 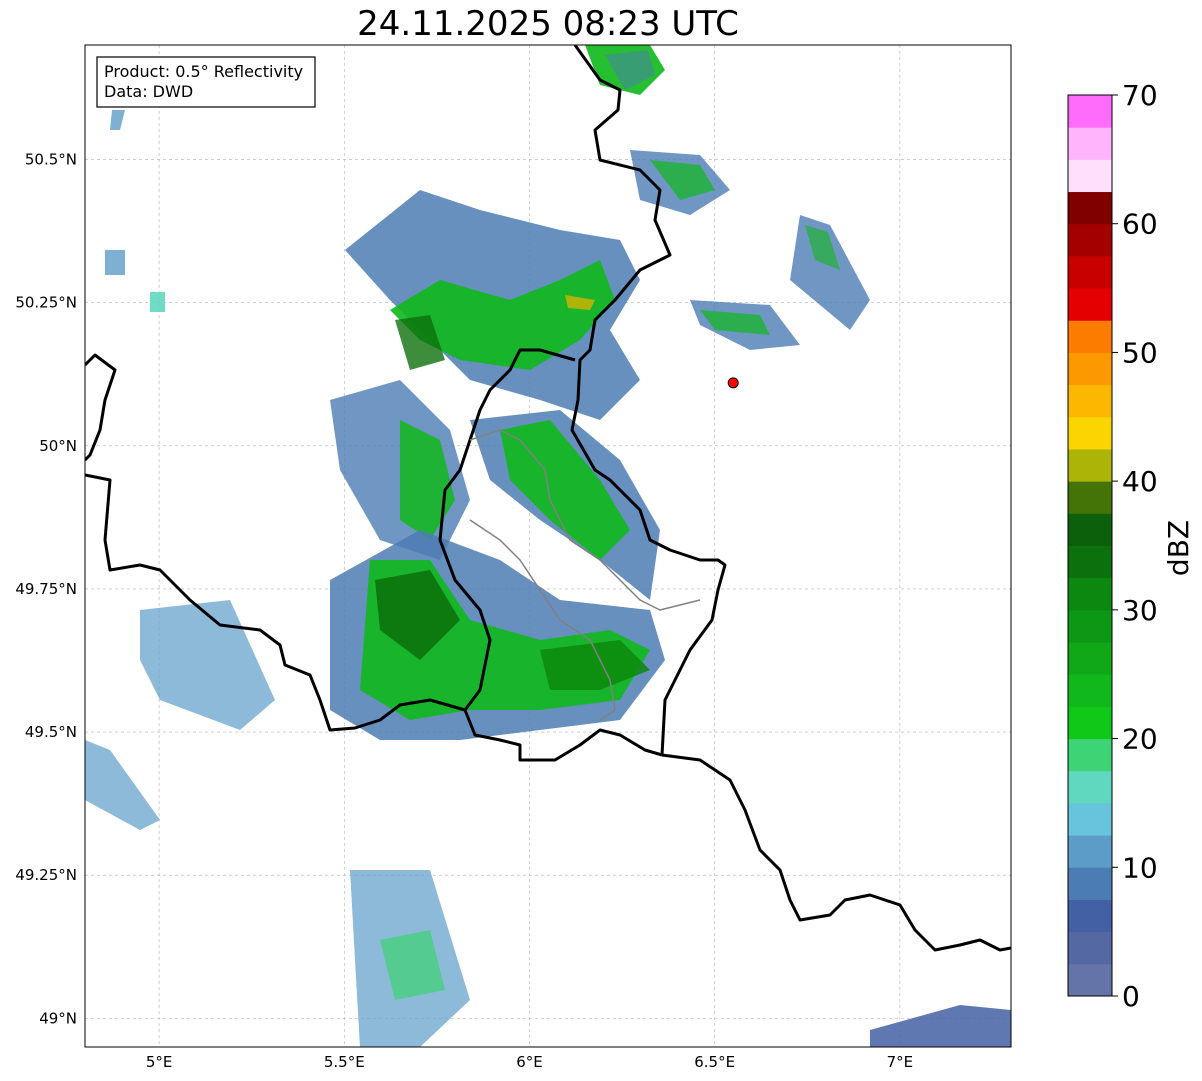 I want to click on info-box: Product: 0.5° Reflectivity Data: DWD, so click(x=206, y=82).